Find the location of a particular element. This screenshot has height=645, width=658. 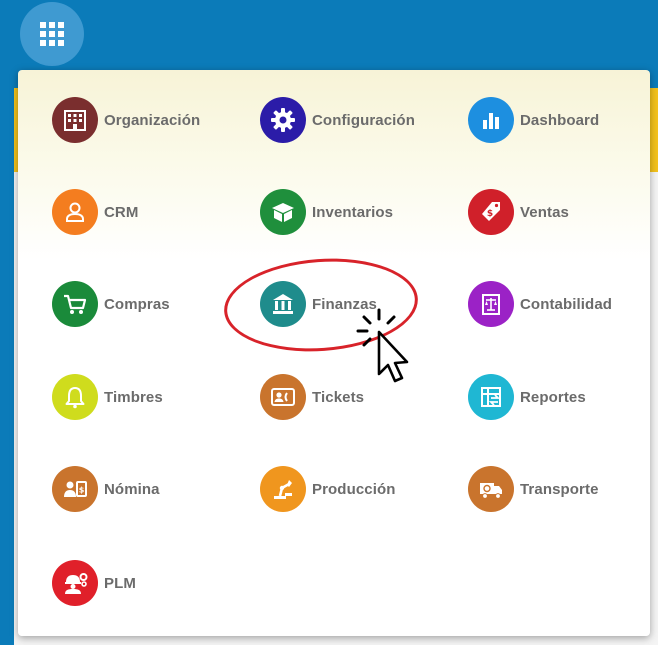

app-label: Configuración is located at coordinates (363, 120).